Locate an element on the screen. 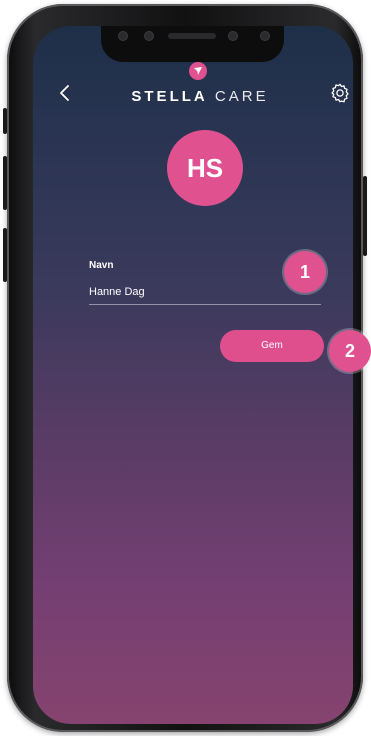 Image resolution: width=371 pixels, height=736 pixels. name-field is located at coordinates (205, 293).